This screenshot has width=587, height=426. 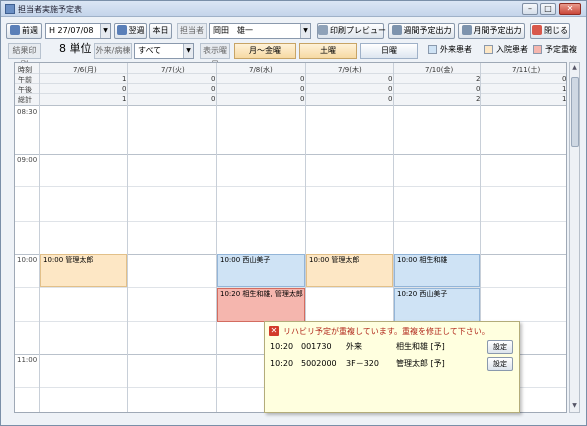 I want to click on tab-sunday: 日曜, so click(x=389, y=51).